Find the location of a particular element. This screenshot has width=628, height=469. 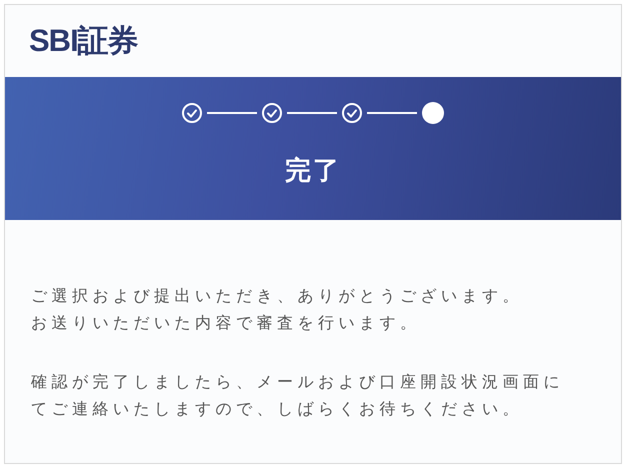

logo: SBI証券 is located at coordinates (83, 41).